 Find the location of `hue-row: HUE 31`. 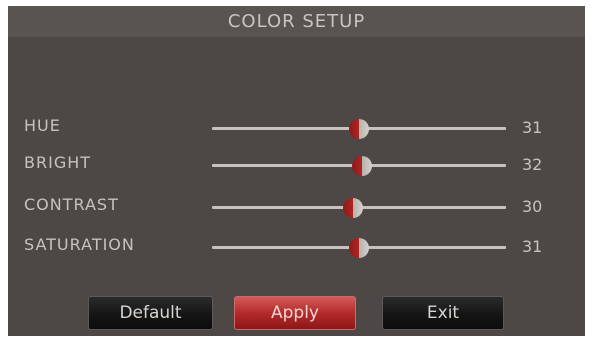

hue-row: HUE 31 is located at coordinates (296, 128).